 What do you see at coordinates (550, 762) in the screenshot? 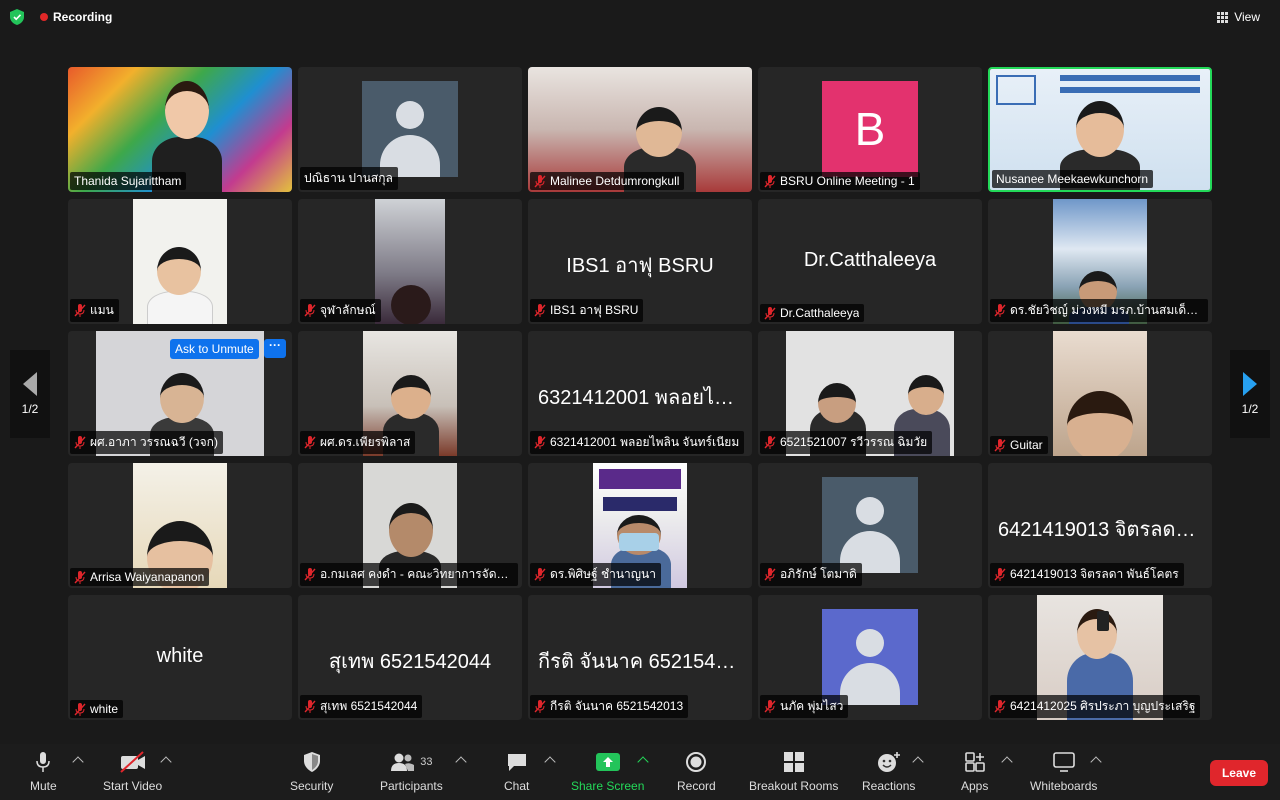
I see `chat-options-chevron-icon` at bounding box center [550, 762].